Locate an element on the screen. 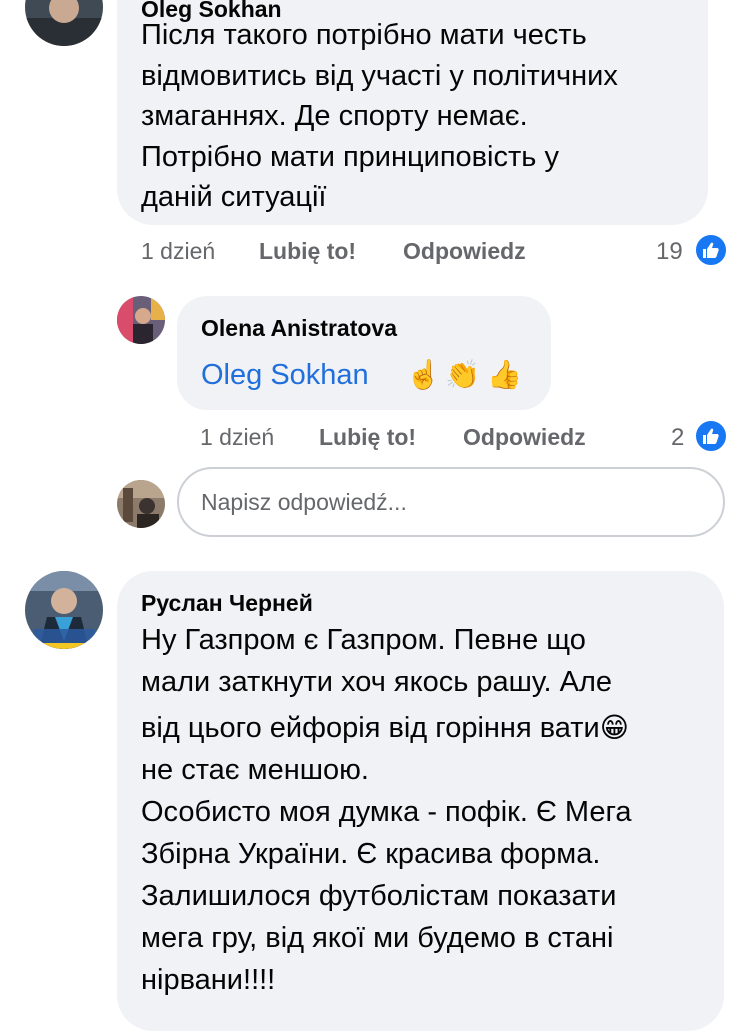 The height and width of the screenshot is (1031, 750). grinning-face-emoji-icon: 😁 is located at coordinates (614, 727).